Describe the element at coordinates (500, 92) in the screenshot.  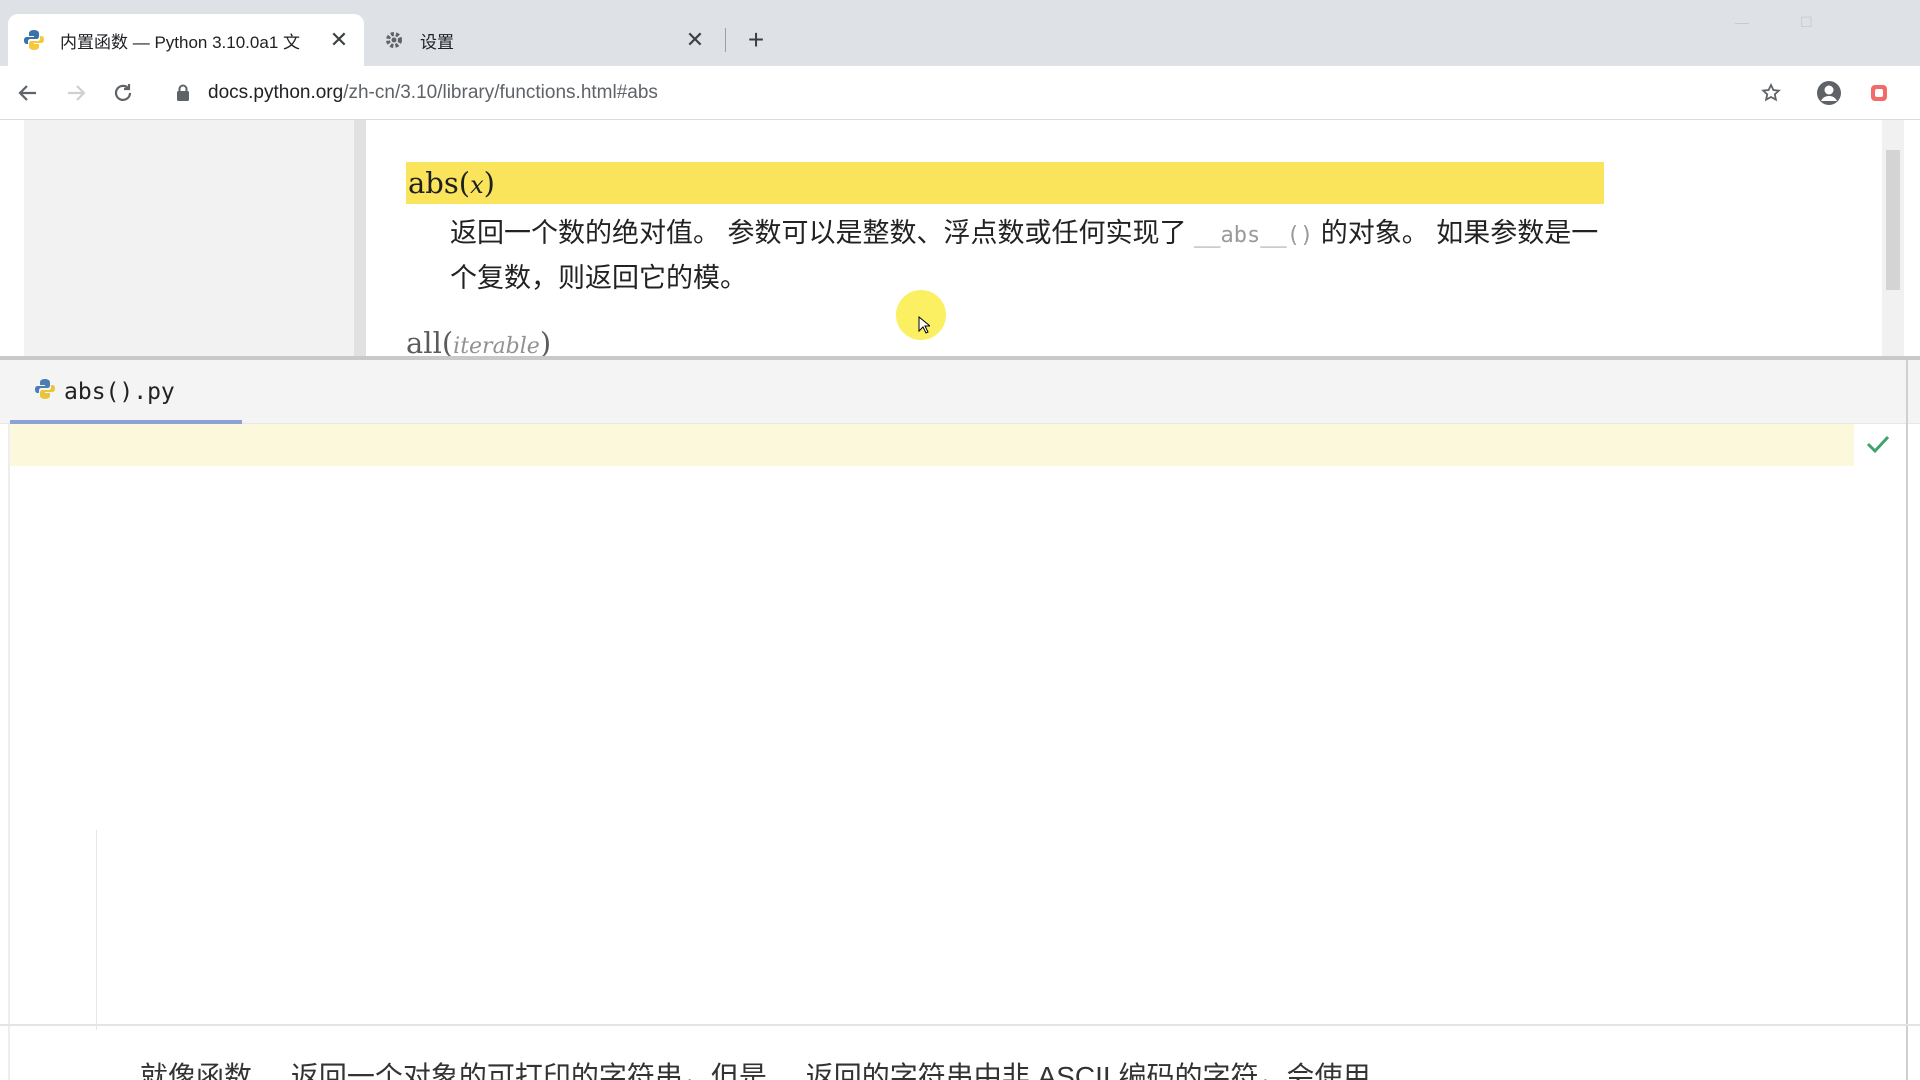
I see `url-path: /zh-cn/3.10/library/functions.html#abs` at that location.